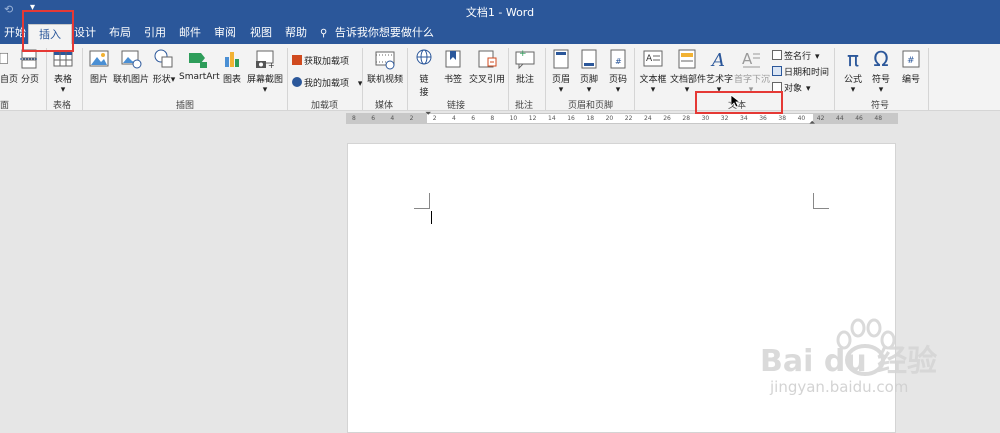 The height and width of the screenshot is (433, 1000). I want to click on screenshot-button: + 屏幕截图 ▾, so click(265, 71).